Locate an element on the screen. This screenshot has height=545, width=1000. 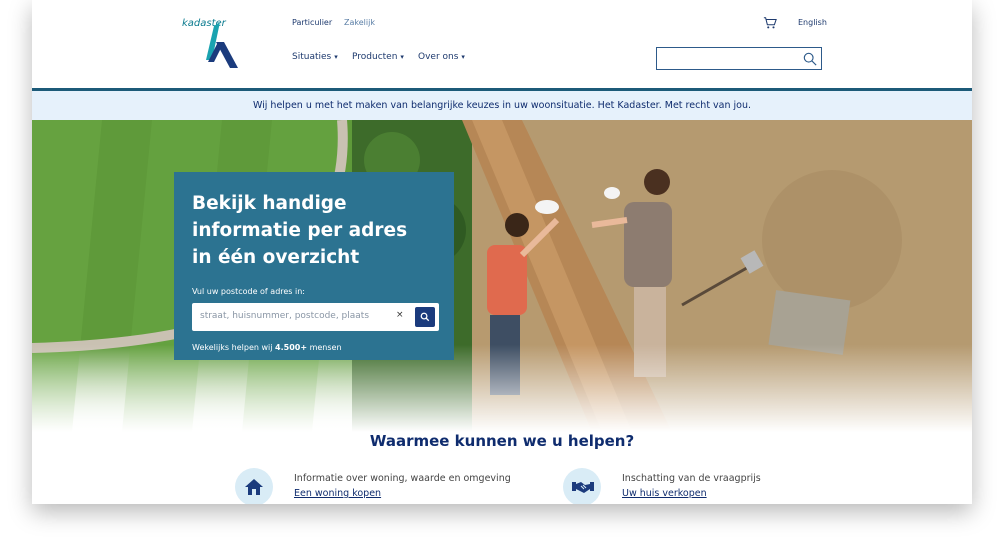
logo-mark-icon is located at coordinates (222, 45).